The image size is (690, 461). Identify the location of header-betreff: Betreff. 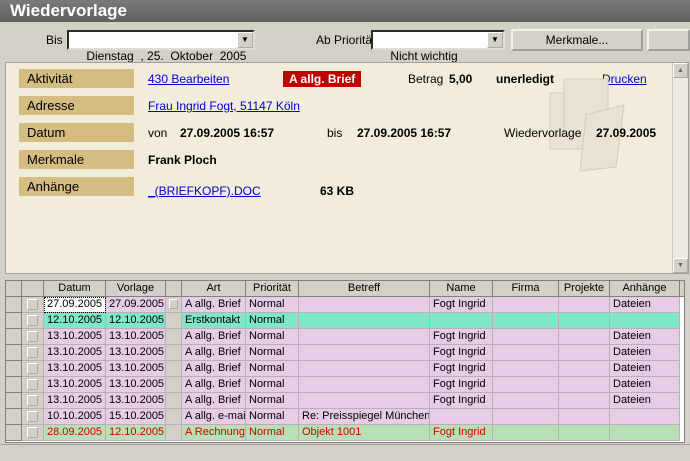
(364, 289).